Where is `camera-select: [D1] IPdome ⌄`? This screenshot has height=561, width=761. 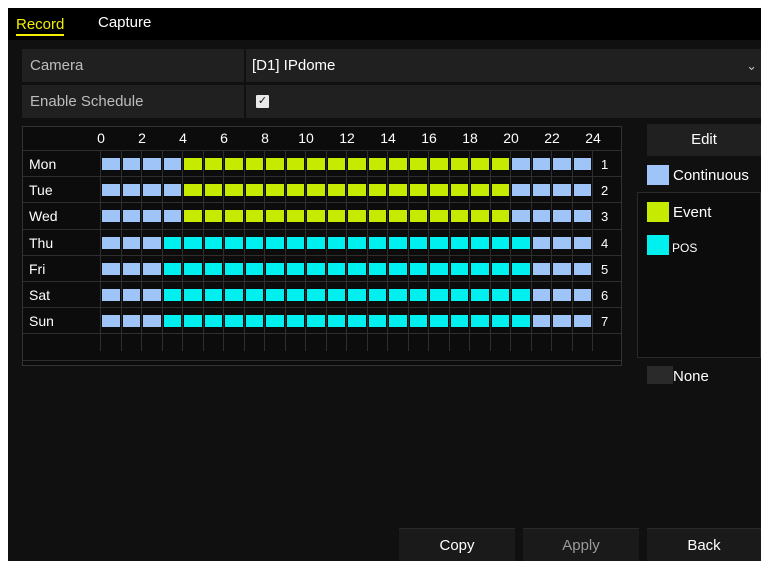
camera-select: [D1] IPdome ⌄ is located at coordinates (503, 65).